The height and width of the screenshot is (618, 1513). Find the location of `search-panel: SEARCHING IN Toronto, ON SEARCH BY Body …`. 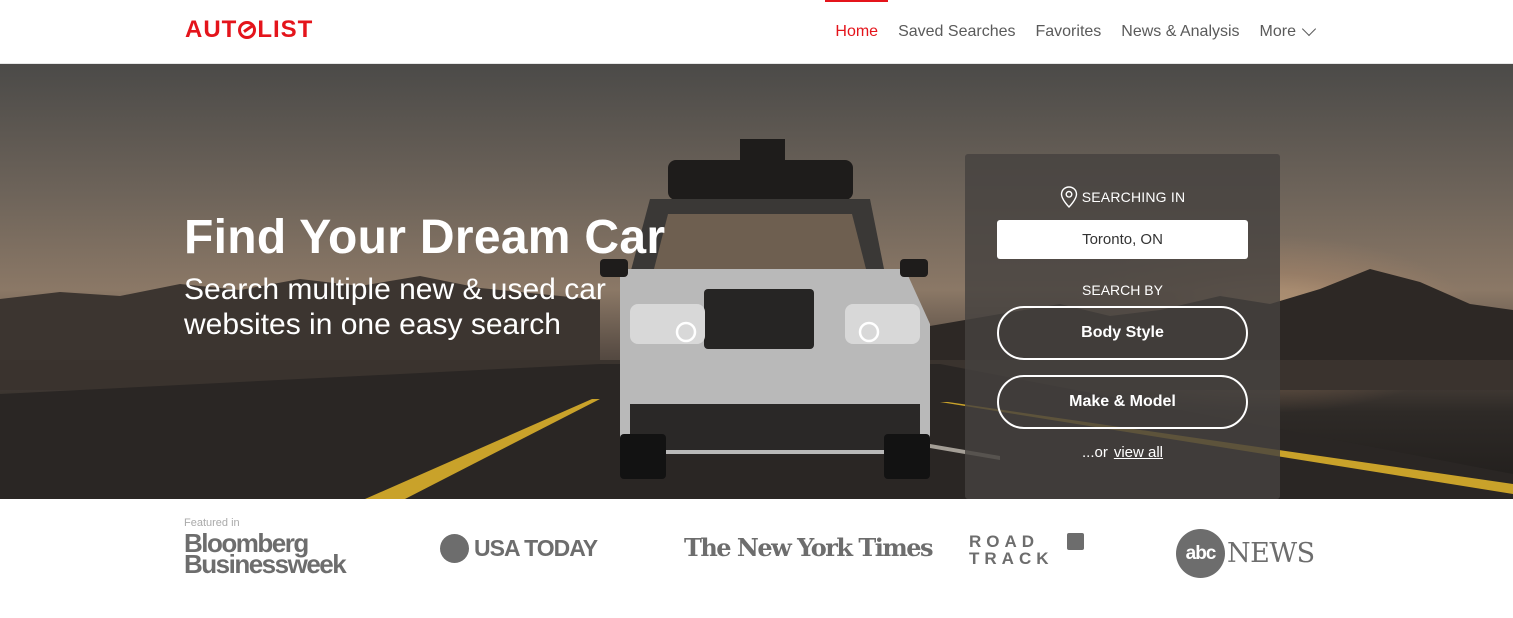

search-panel: SEARCHING IN Toronto, ON SEARCH BY Body … is located at coordinates (1122, 326).